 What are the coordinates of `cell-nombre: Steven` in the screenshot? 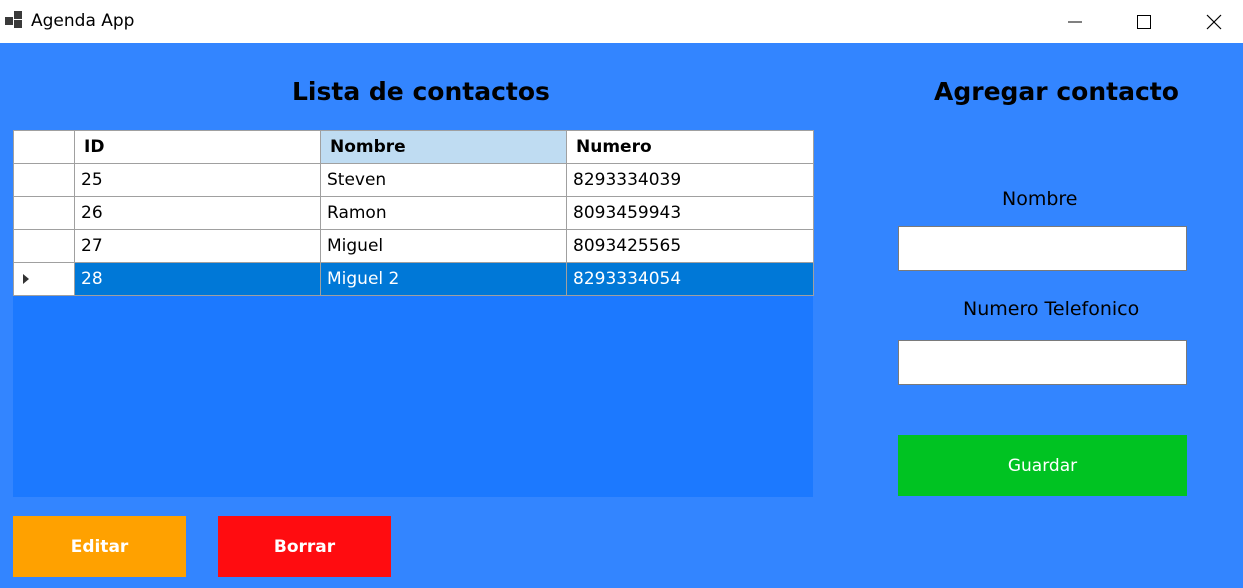 It's located at (443, 180).